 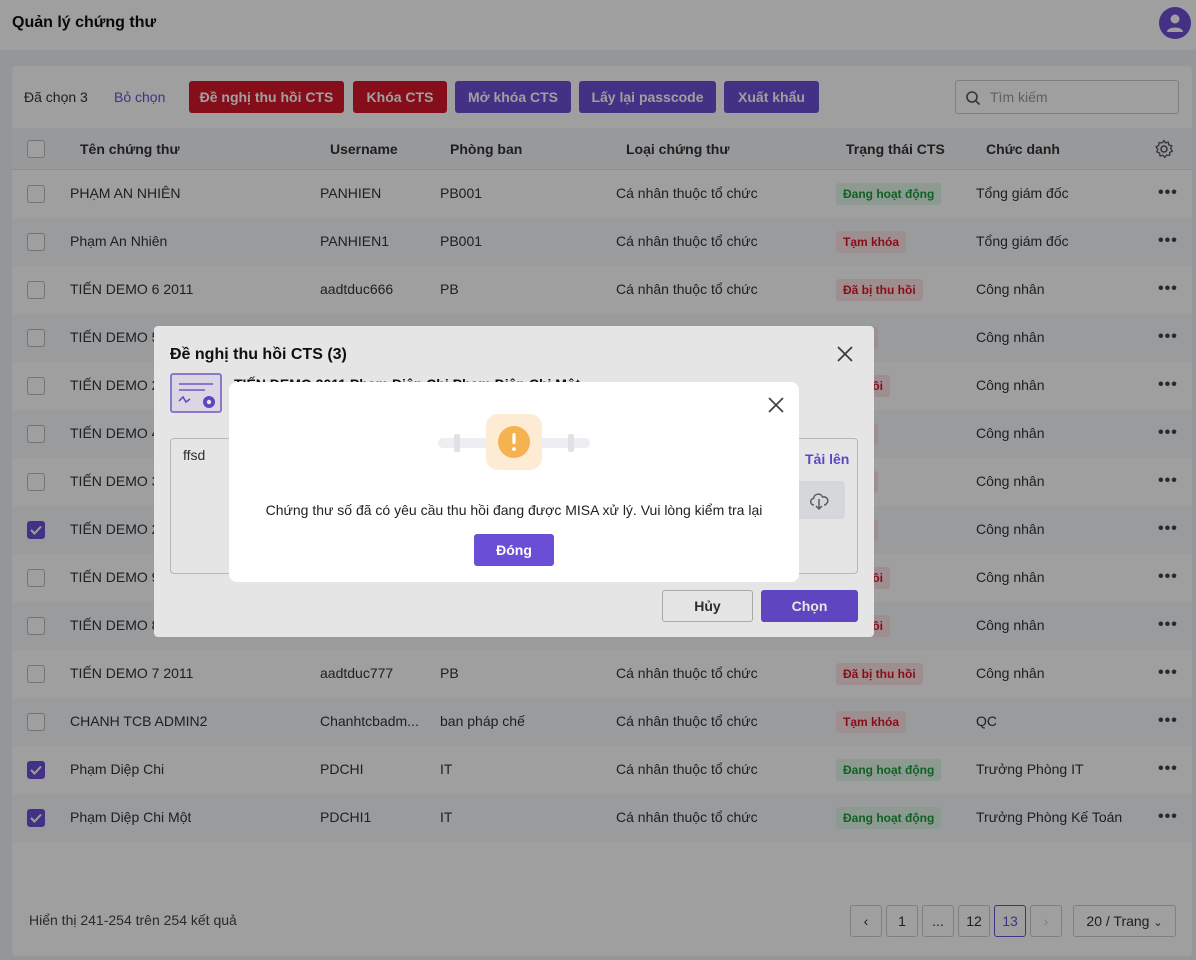 What do you see at coordinates (514, 550) in the screenshot?
I see `close-alert-button: Đóng` at bounding box center [514, 550].